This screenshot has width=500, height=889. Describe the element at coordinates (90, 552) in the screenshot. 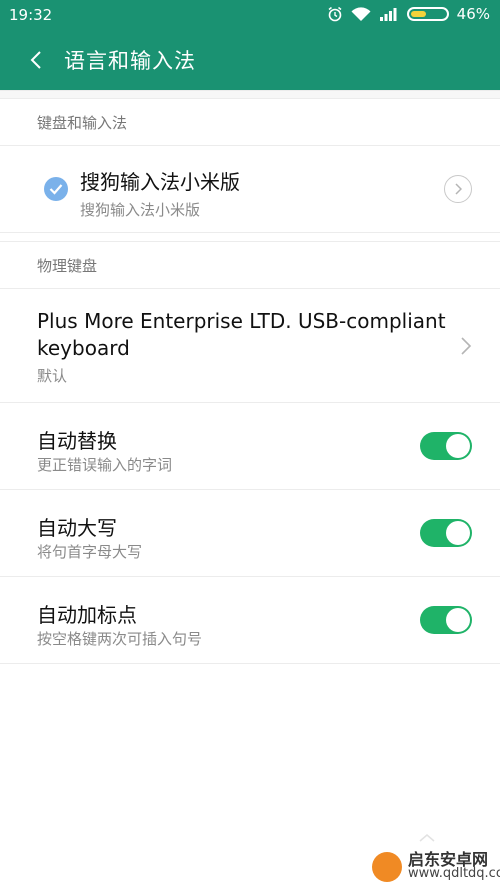

I see `toggle-subtitle: 将句首字母大写` at that location.